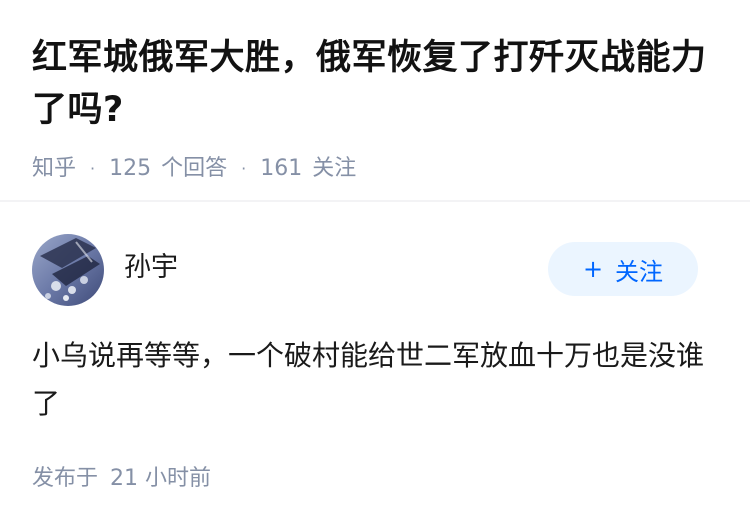 The width and height of the screenshot is (750, 532). I want to click on answer-meta: 发布于 21 小时前, so click(121, 479).